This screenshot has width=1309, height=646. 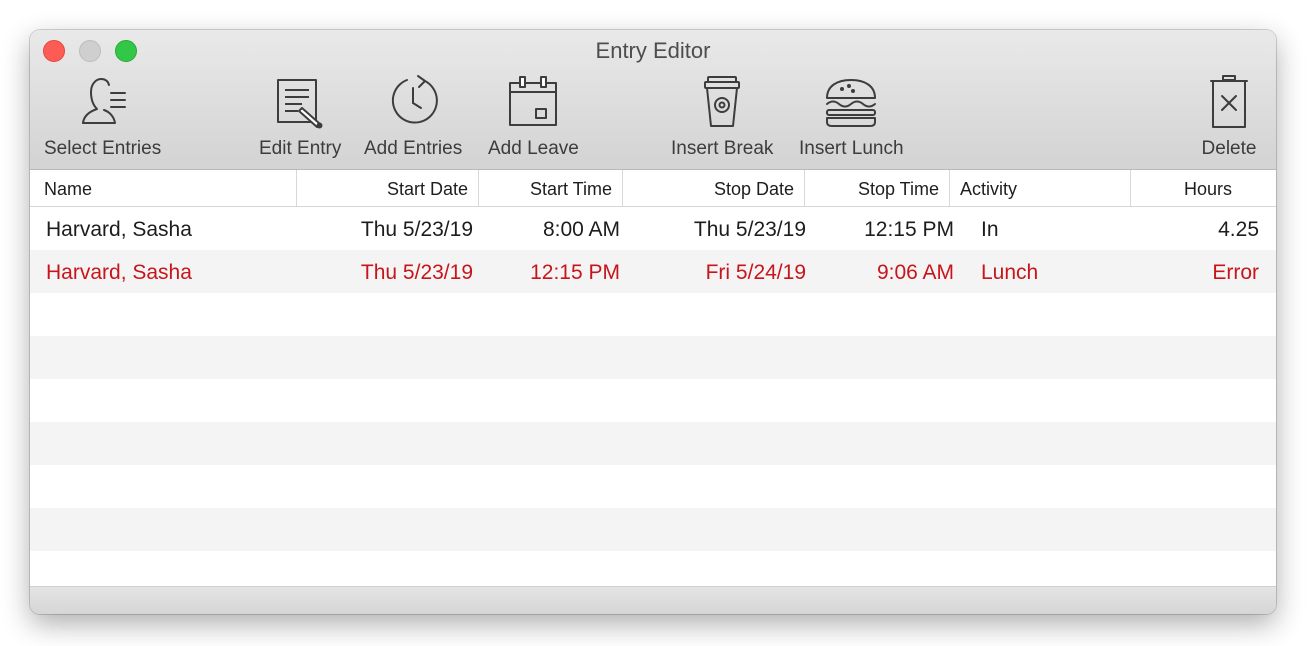 What do you see at coordinates (300, 104) in the screenshot?
I see `edit-entry-icon` at bounding box center [300, 104].